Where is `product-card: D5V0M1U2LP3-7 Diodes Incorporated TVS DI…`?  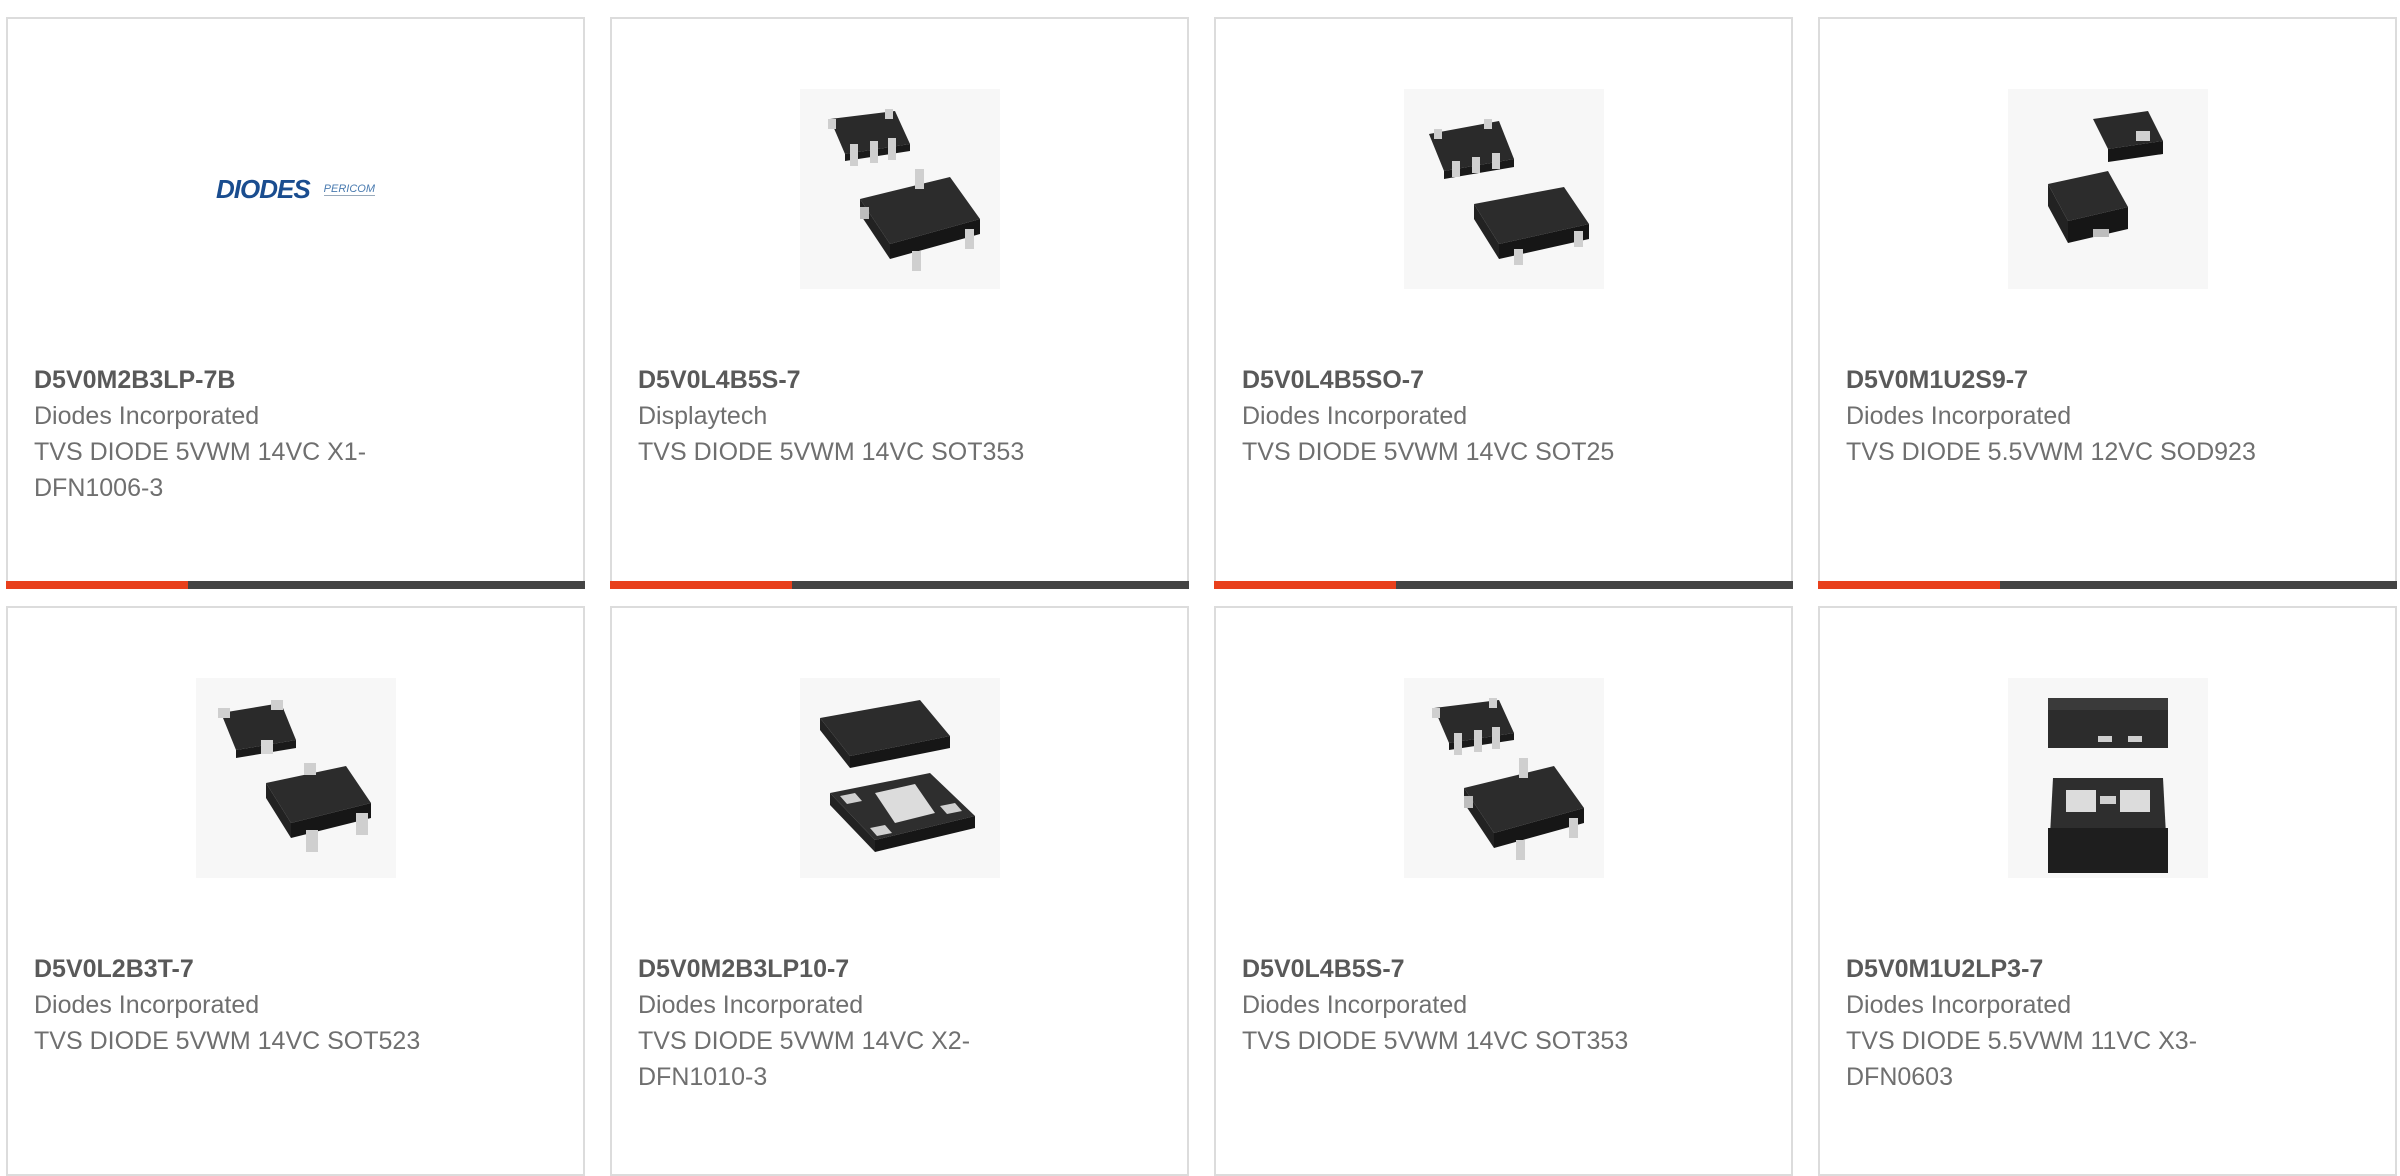 product-card: D5V0M1U2LP3-7 Diodes Incorporated TVS DI… is located at coordinates (2107, 891).